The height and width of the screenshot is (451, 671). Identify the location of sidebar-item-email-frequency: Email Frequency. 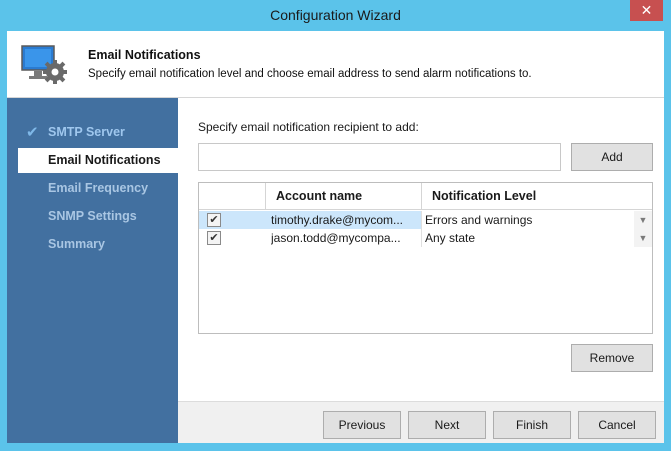
(98, 188).